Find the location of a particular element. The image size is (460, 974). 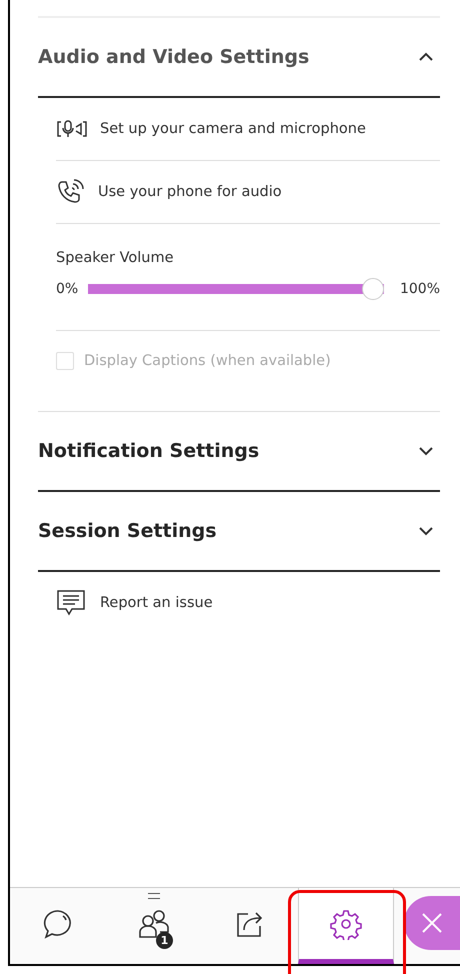

phone-audio-link: Use your phone for audio is located at coordinates (248, 192).